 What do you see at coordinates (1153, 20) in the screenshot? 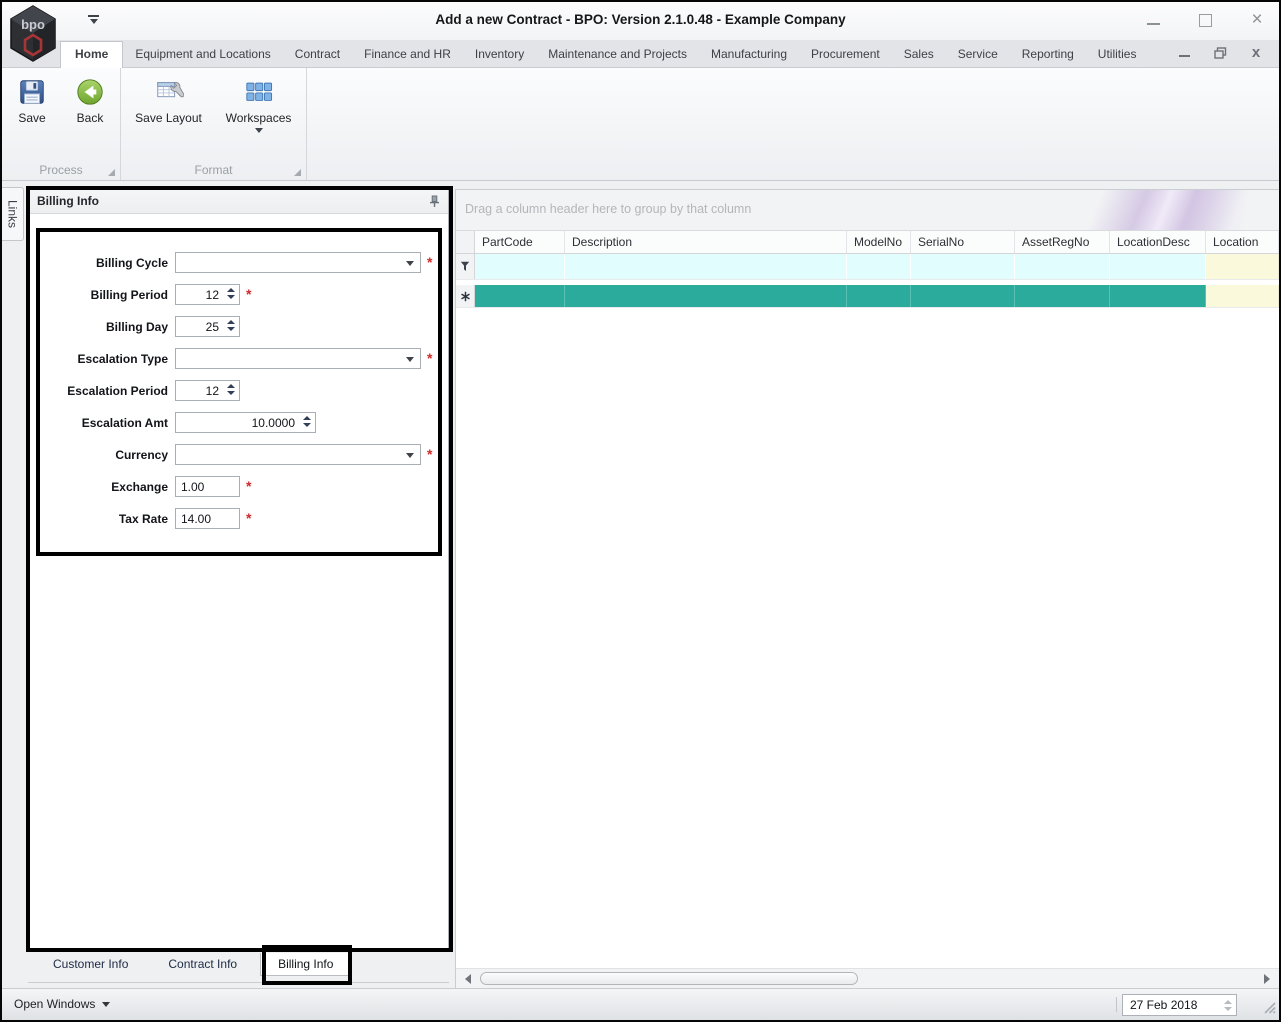
I see `window-minimize-button` at bounding box center [1153, 20].